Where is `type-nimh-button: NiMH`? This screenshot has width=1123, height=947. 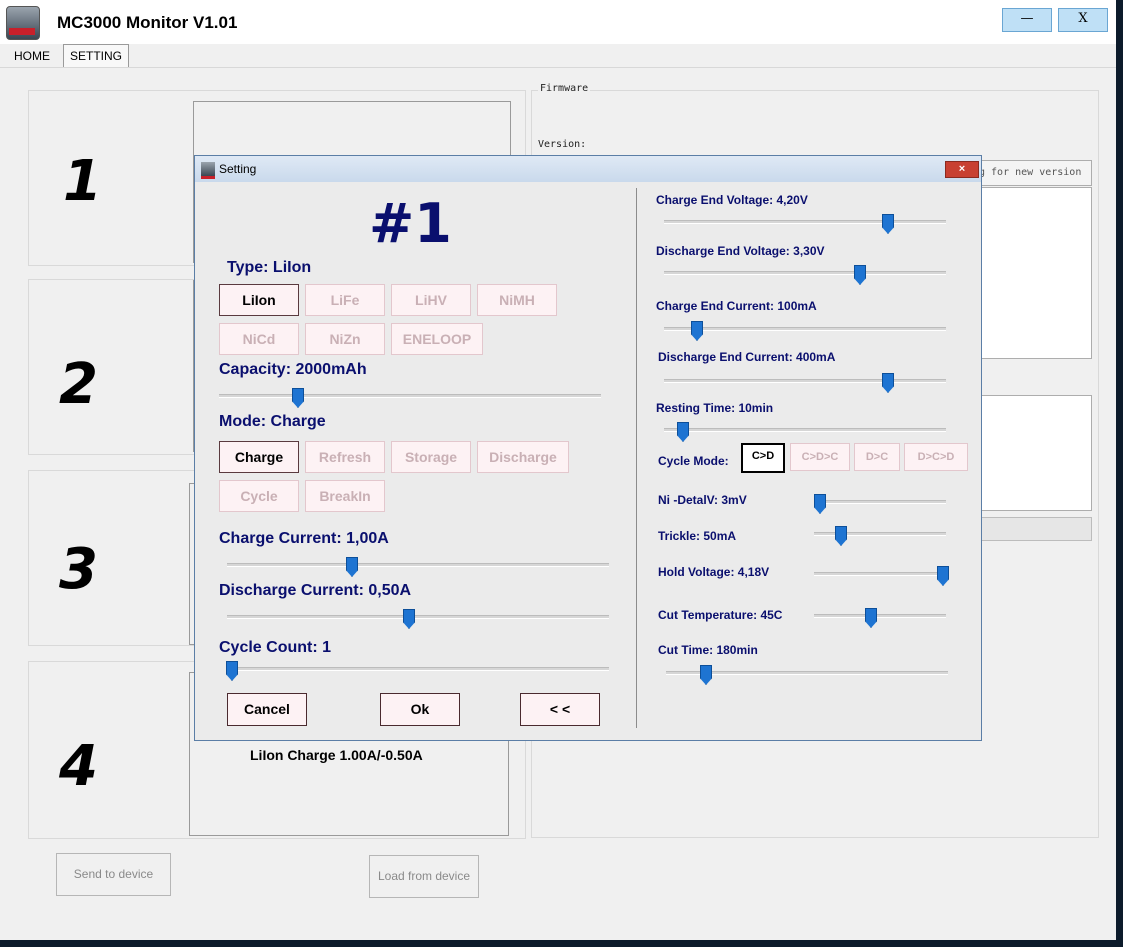
type-nimh-button: NiMH is located at coordinates (517, 300).